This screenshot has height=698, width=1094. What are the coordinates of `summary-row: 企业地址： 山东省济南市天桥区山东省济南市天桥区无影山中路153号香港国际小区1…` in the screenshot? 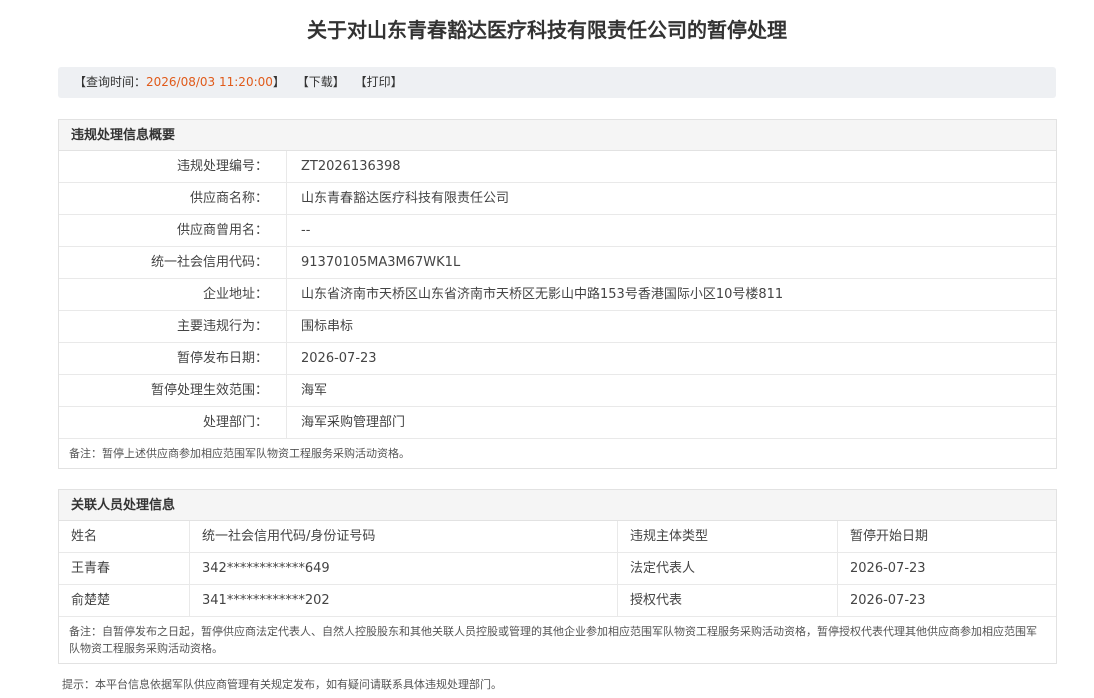 It's located at (557, 295).